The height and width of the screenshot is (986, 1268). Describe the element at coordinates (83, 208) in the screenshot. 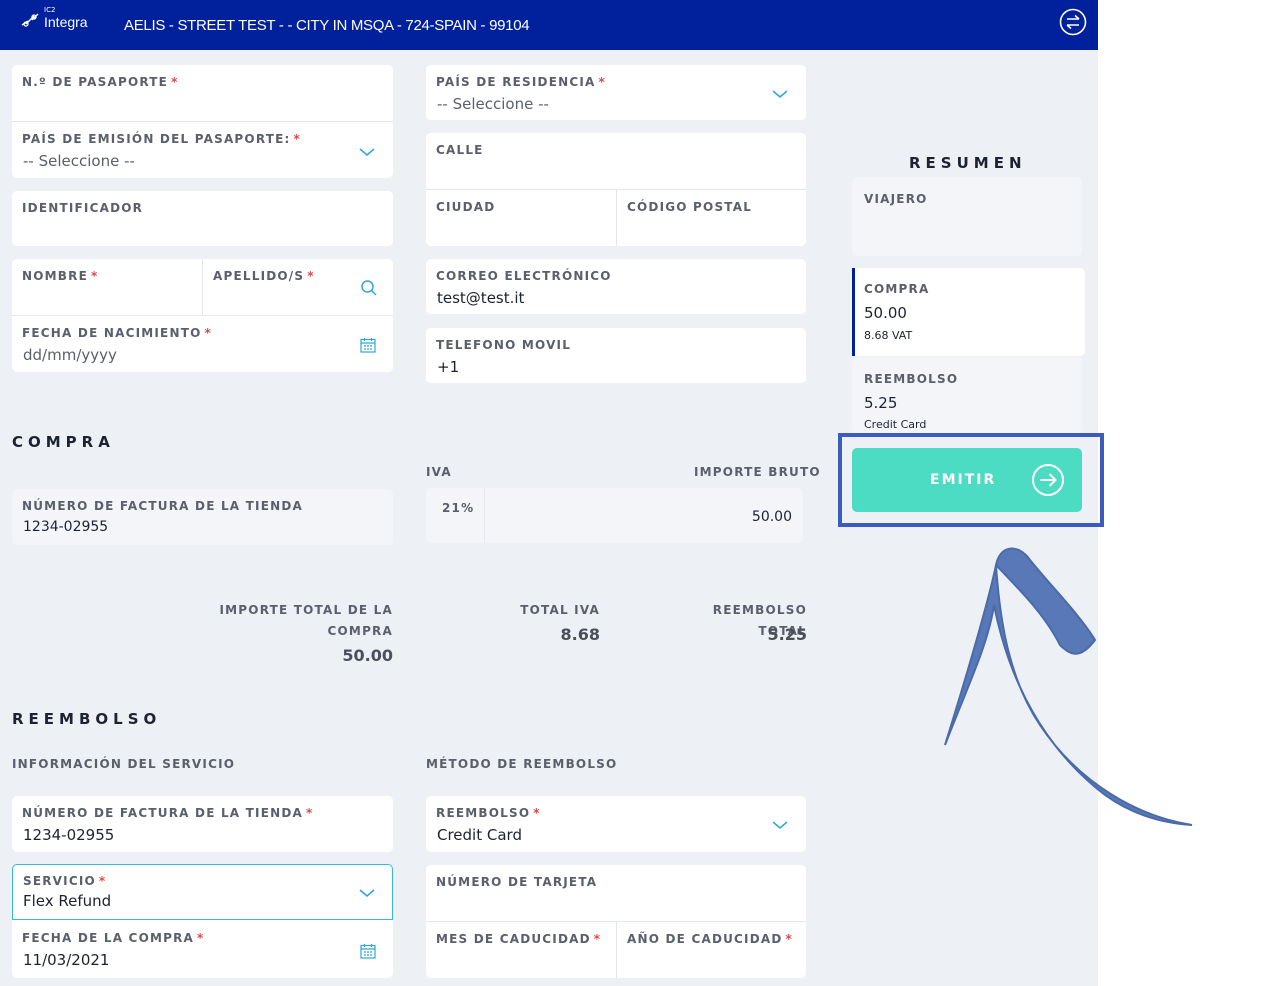

I see `identifier-label: IDENTIFICADOR` at that location.